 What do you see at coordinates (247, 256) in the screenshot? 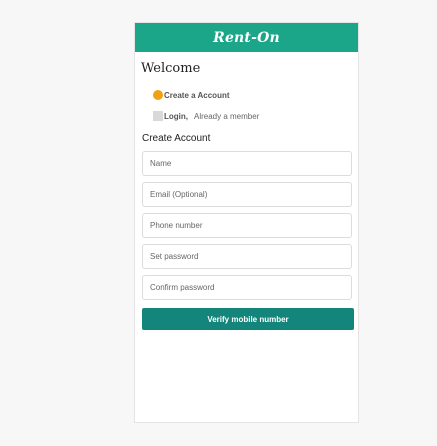
I see `password-input` at bounding box center [247, 256].